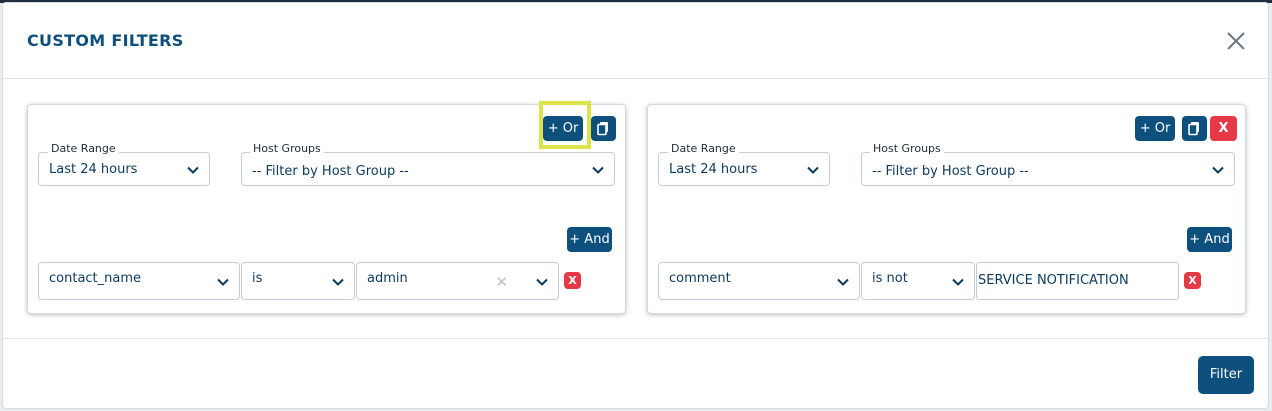 The width and height of the screenshot is (1272, 411). Describe the element at coordinates (1053, 280) in the screenshot. I see `condition-value: SERVICE NOTIFICATION` at that location.